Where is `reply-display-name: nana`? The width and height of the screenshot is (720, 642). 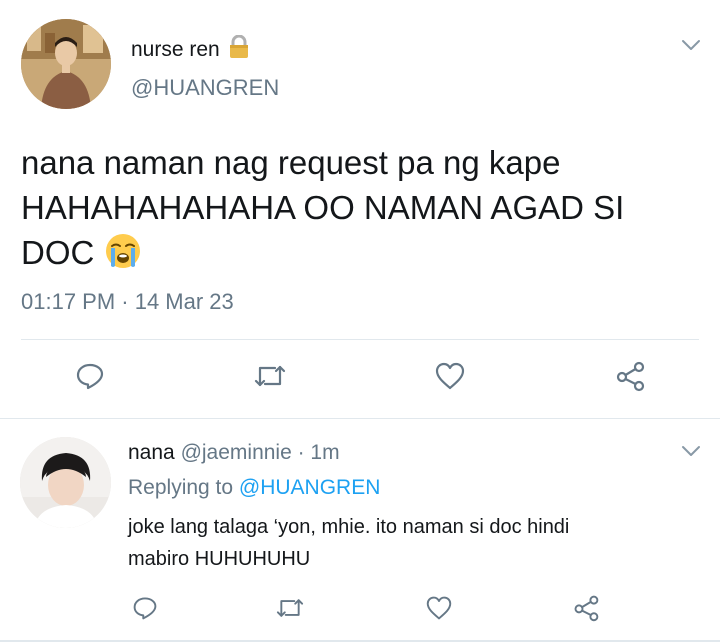 reply-display-name: nana is located at coordinates (151, 452).